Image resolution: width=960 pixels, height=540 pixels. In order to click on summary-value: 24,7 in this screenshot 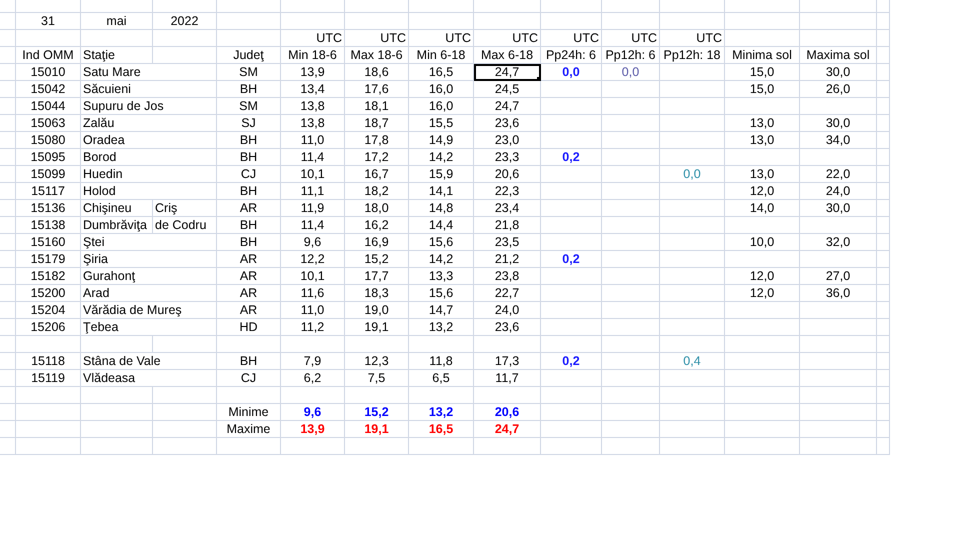, I will do `click(507, 429)`.